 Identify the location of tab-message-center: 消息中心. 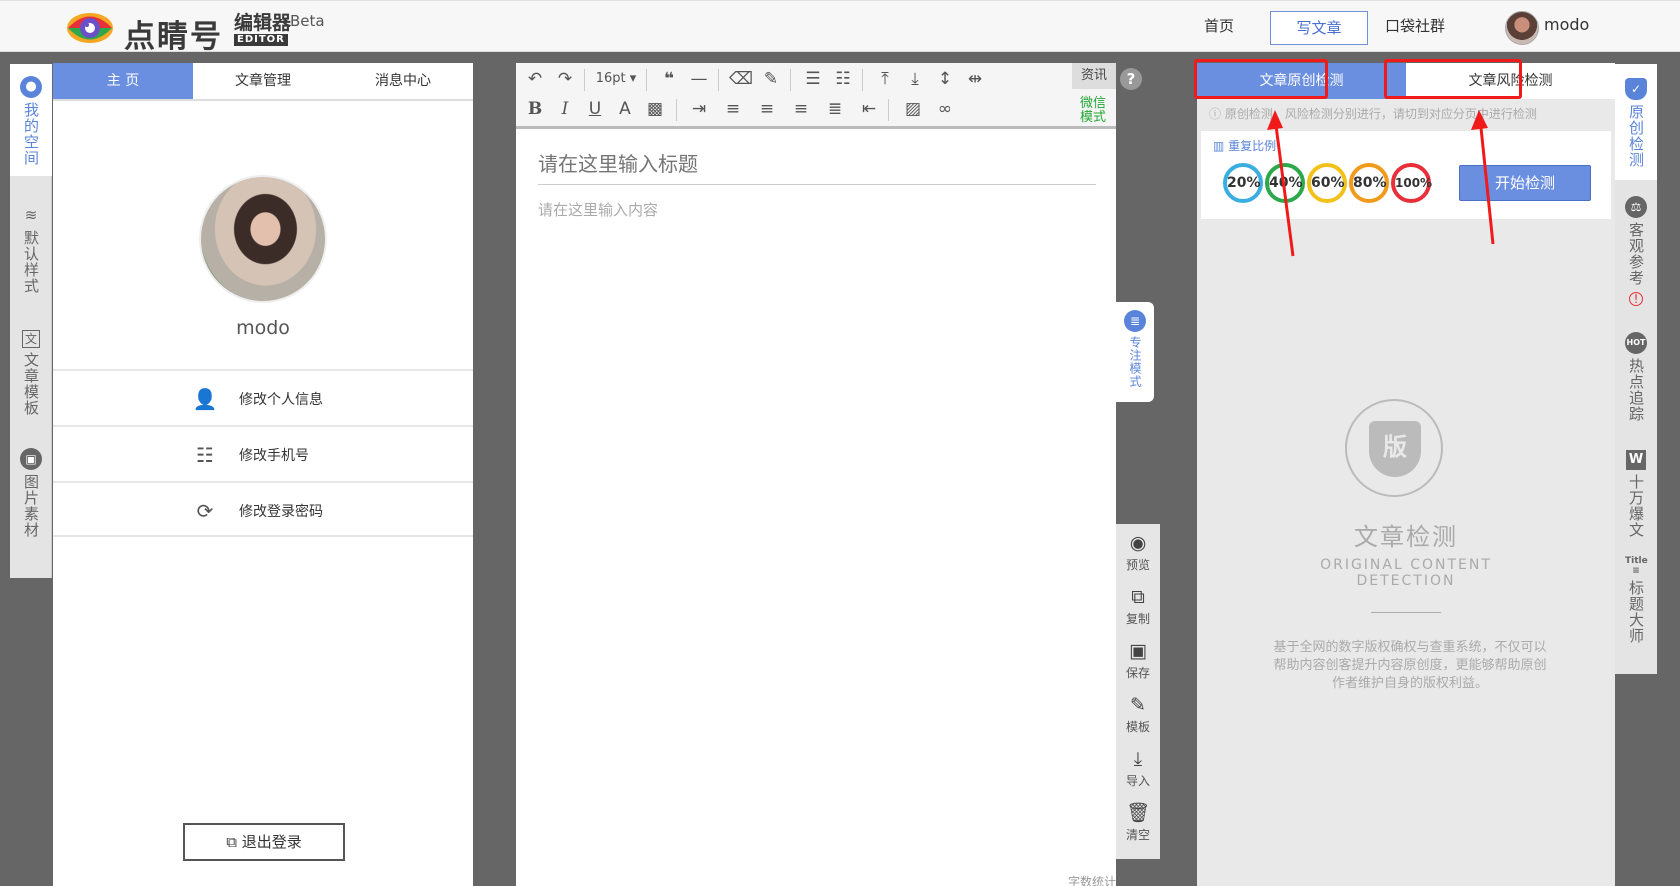
(403, 81).